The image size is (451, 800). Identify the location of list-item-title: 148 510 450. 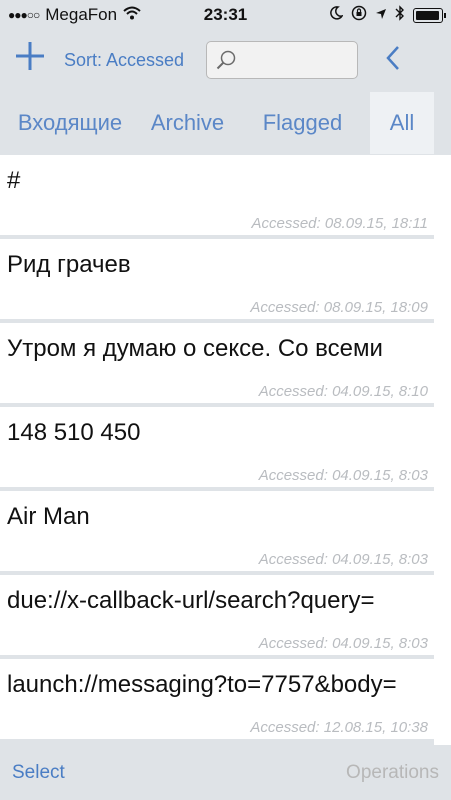
(74, 432).